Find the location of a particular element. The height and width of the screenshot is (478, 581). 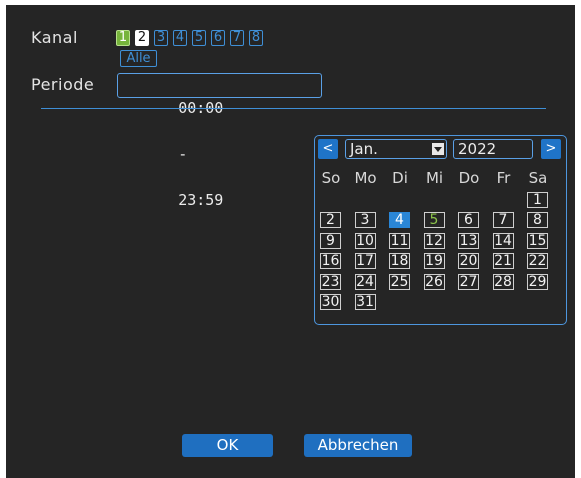

channel-2-checkbox: 2 is located at coordinates (142, 38).